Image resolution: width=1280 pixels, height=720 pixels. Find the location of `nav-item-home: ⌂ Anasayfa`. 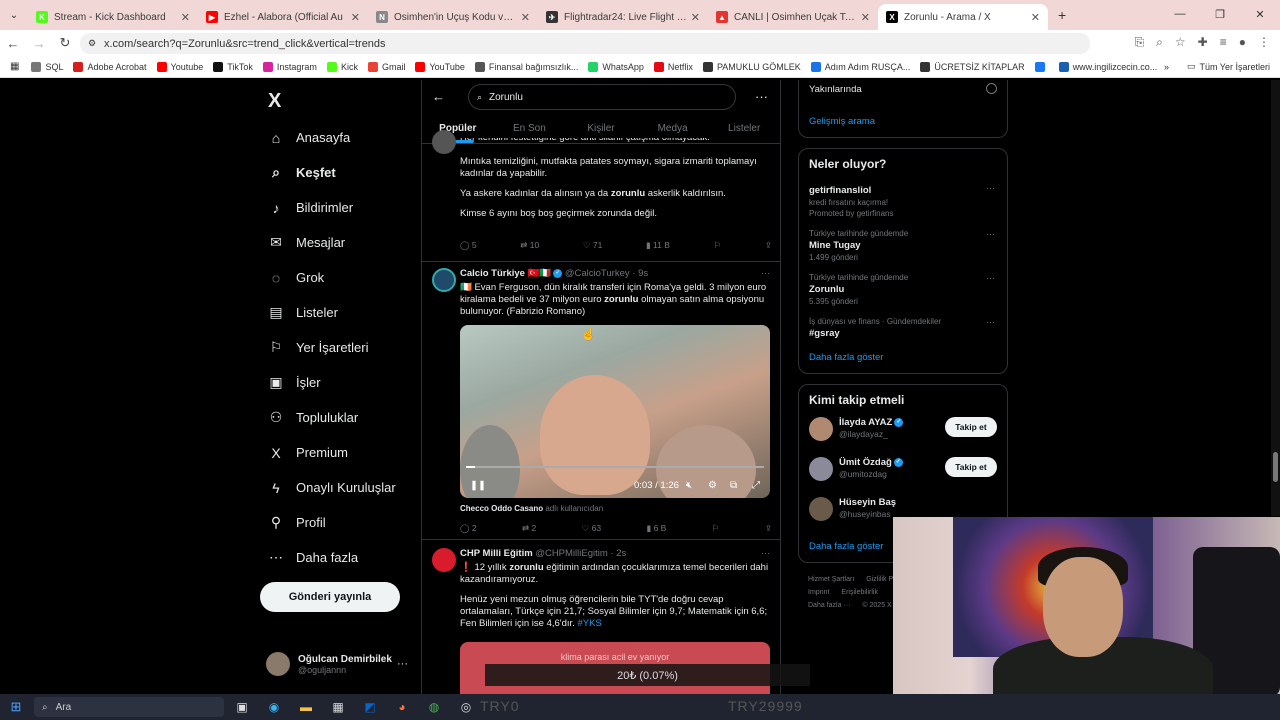

nav-item-home: ⌂ Anasayfa is located at coordinates (338, 137).